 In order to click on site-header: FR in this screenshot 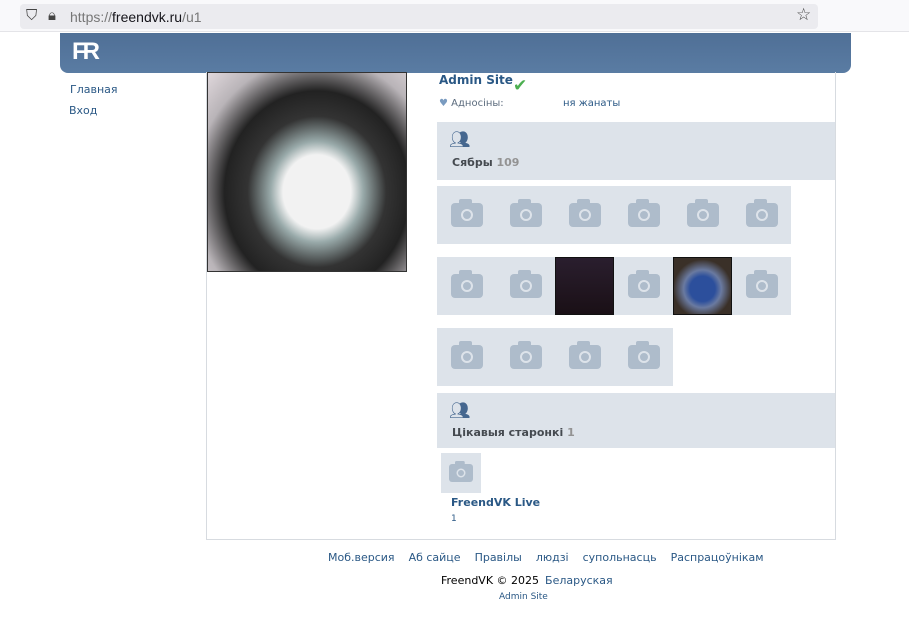, I will do `click(455, 53)`.